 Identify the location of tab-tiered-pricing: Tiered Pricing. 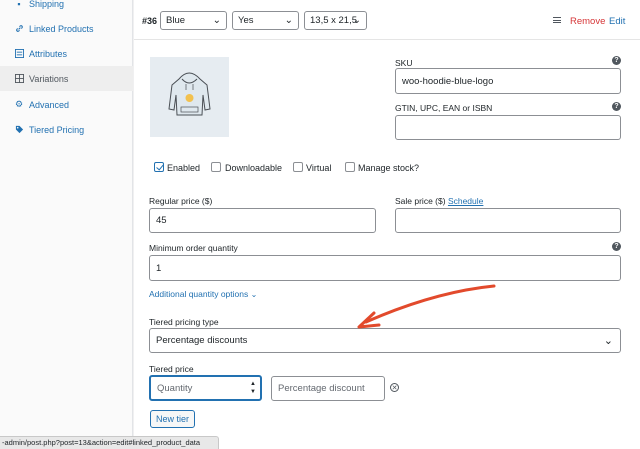
(66, 129).